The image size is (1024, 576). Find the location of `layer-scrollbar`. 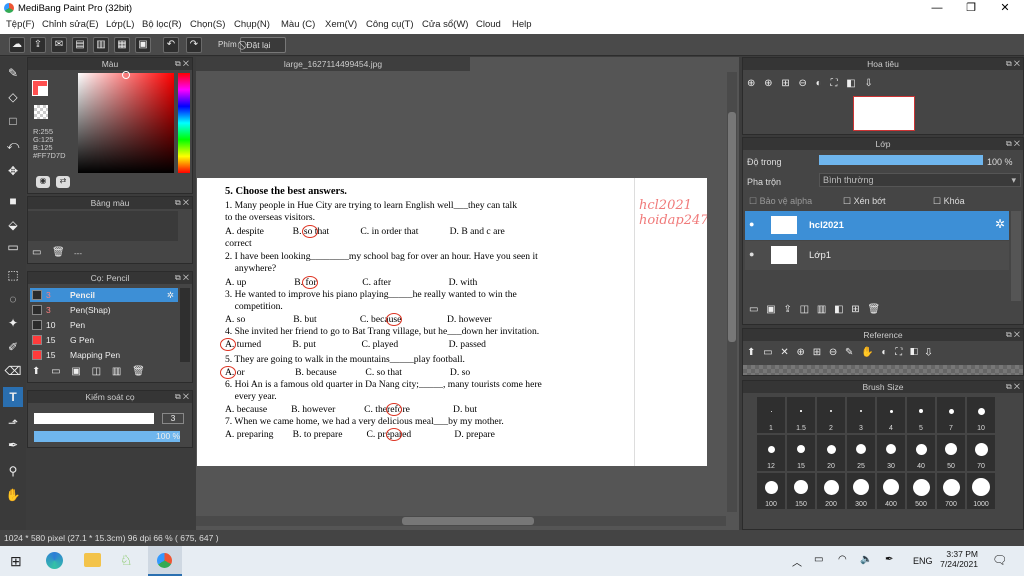

layer-scrollbar is located at coordinates (1016, 256).